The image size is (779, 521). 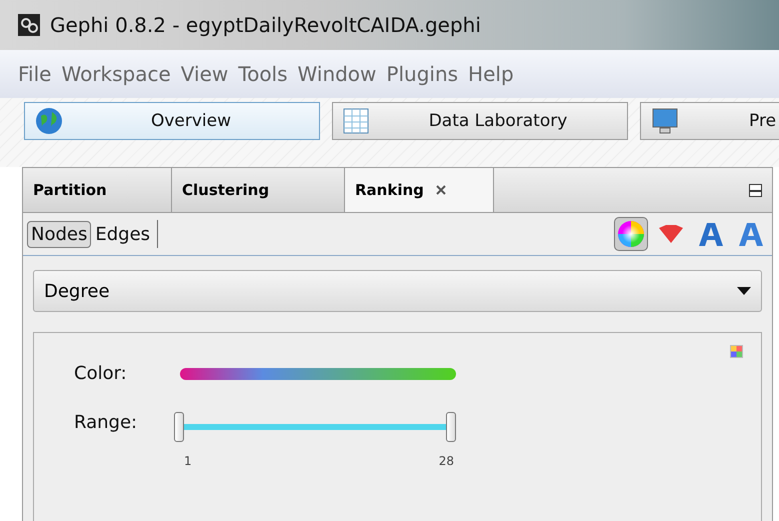 I want to click on menu-item: Workspace, so click(x=116, y=74).